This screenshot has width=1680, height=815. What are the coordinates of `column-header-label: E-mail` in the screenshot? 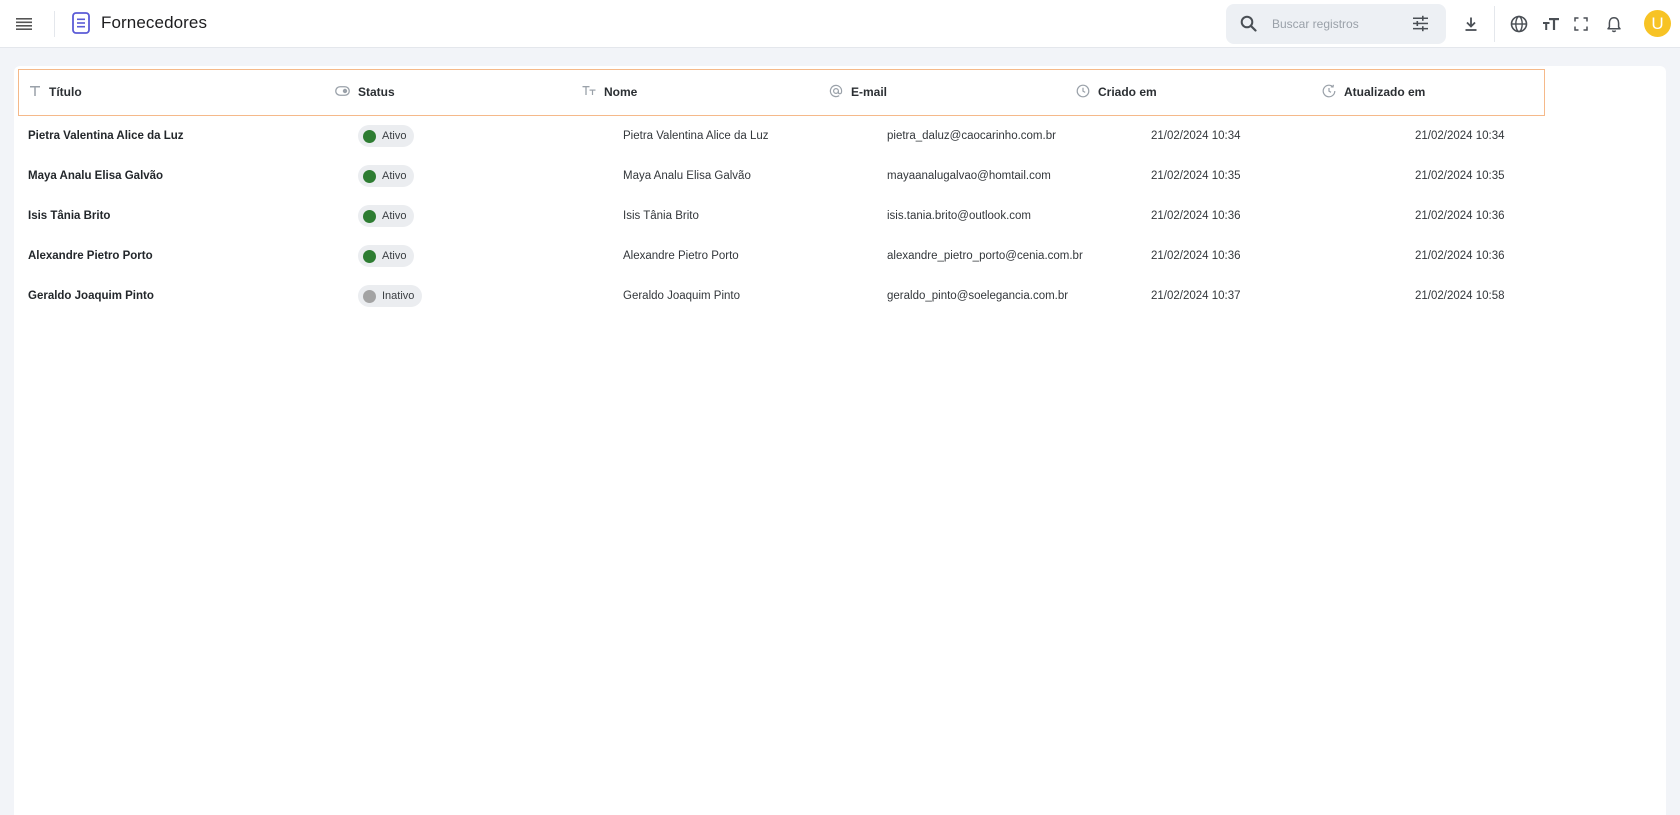 It's located at (869, 92).